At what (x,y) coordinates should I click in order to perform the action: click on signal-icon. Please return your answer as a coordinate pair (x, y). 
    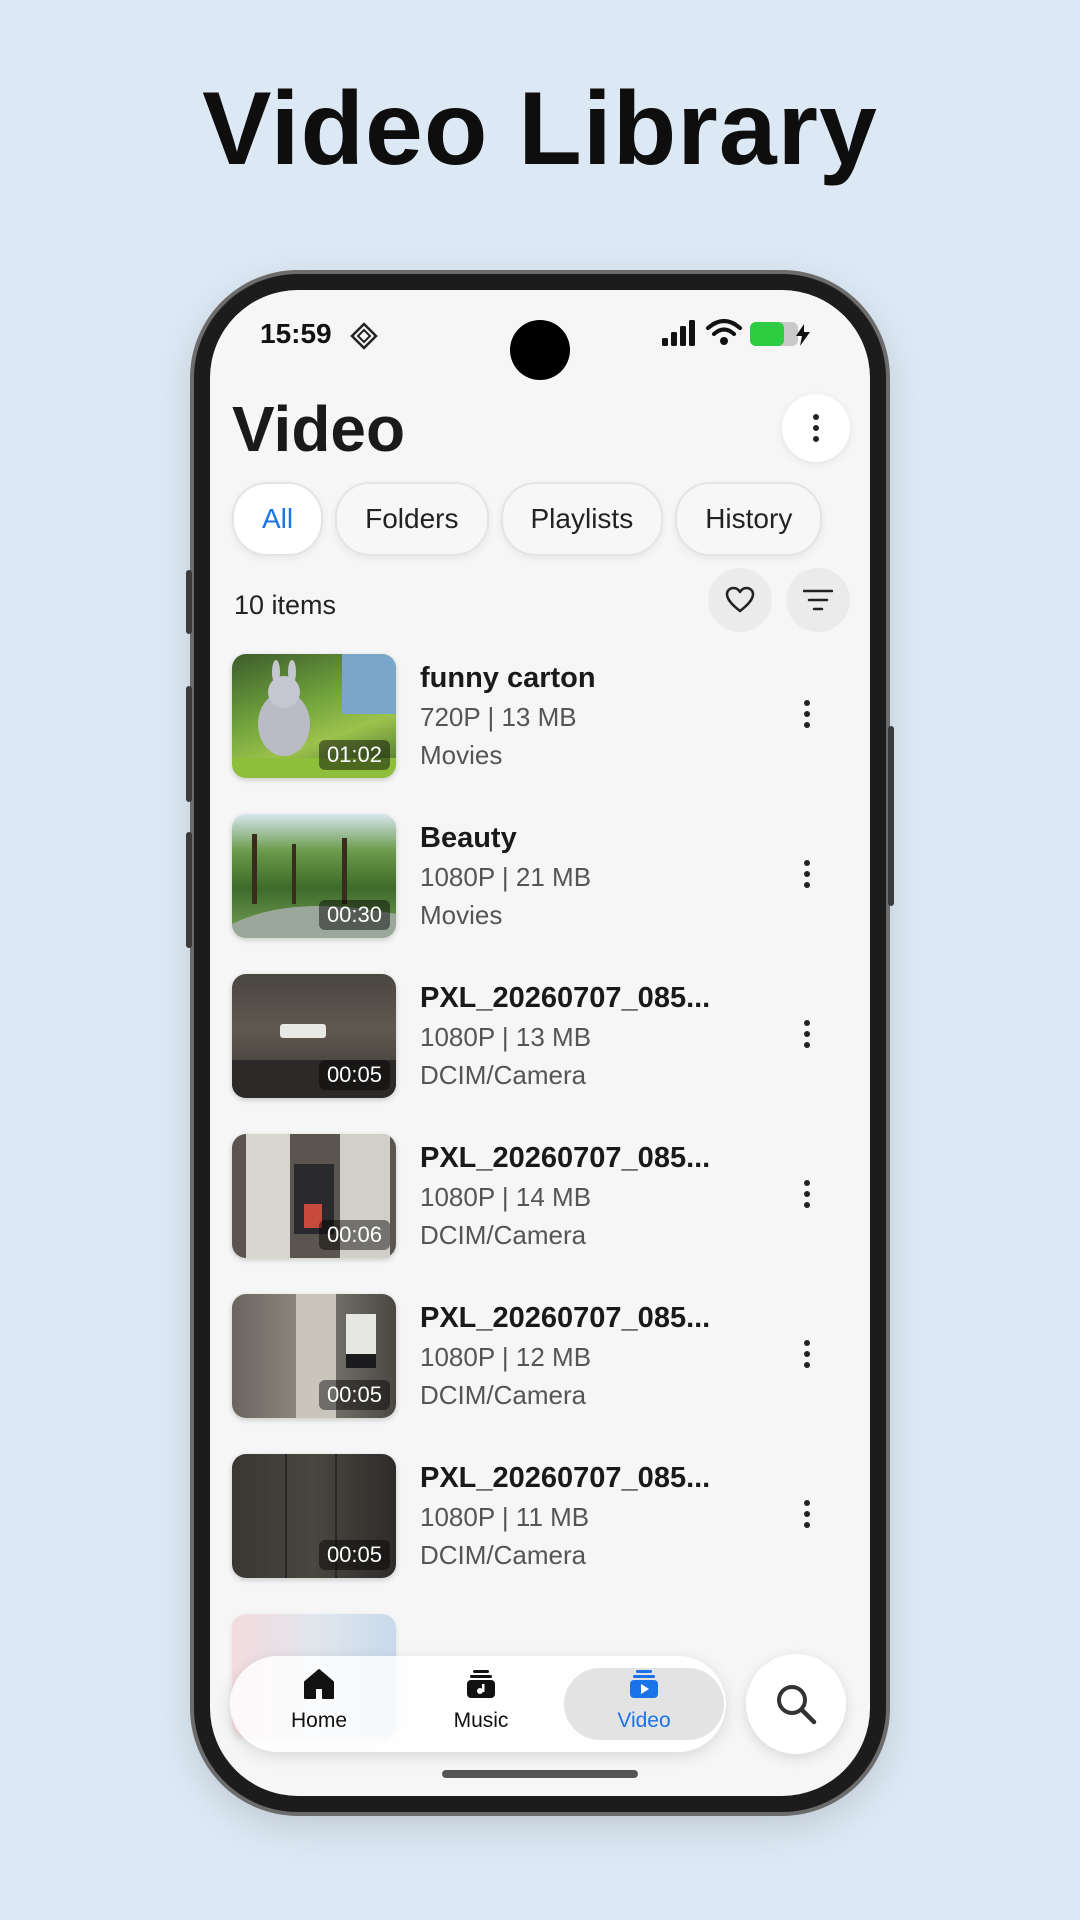
    Looking at the image, I should click on (678, 333).